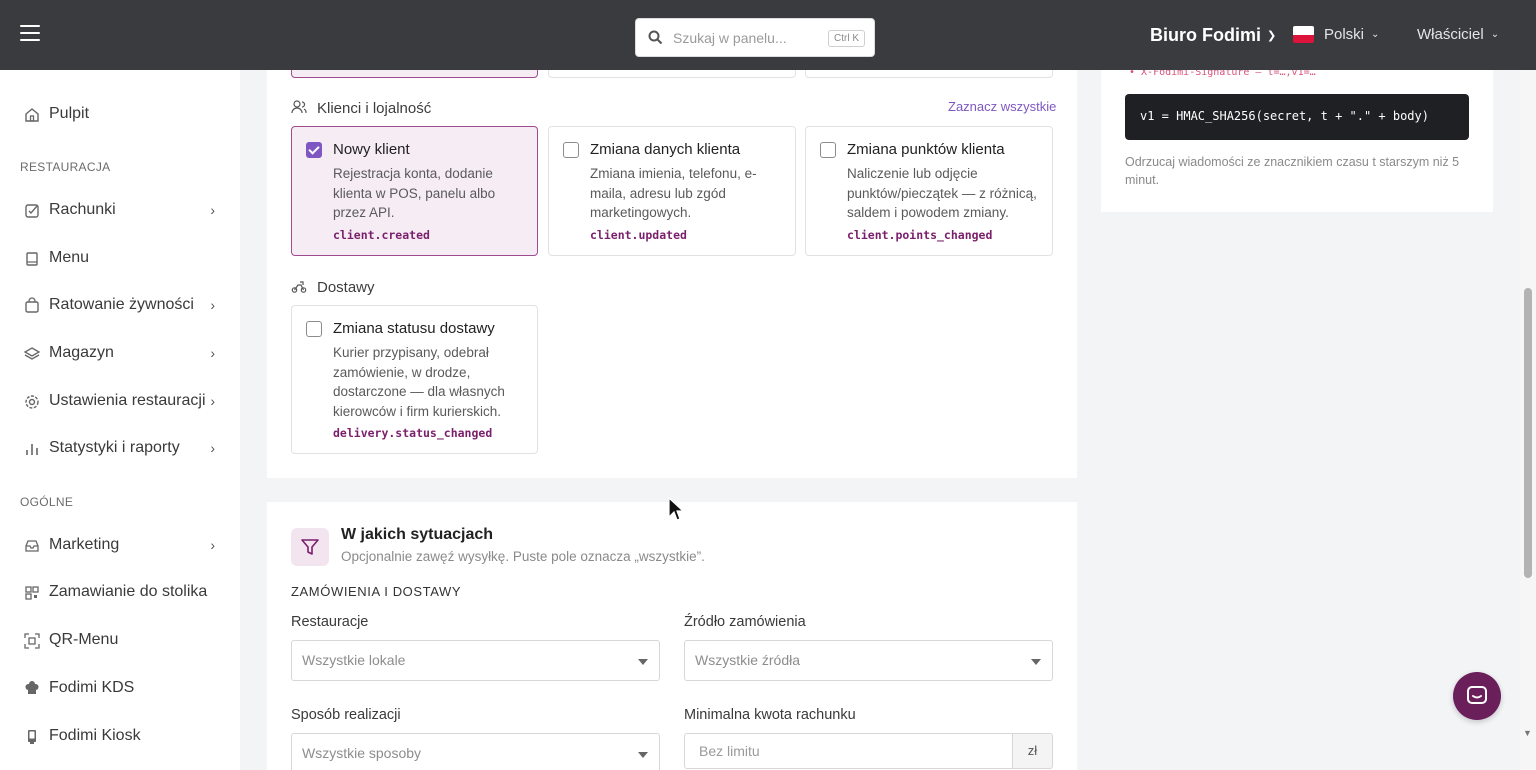 Image resolution: width=1536 pixels, height=770 pixels. I want to click on event-code: client.points_changed, so click(920, 235).